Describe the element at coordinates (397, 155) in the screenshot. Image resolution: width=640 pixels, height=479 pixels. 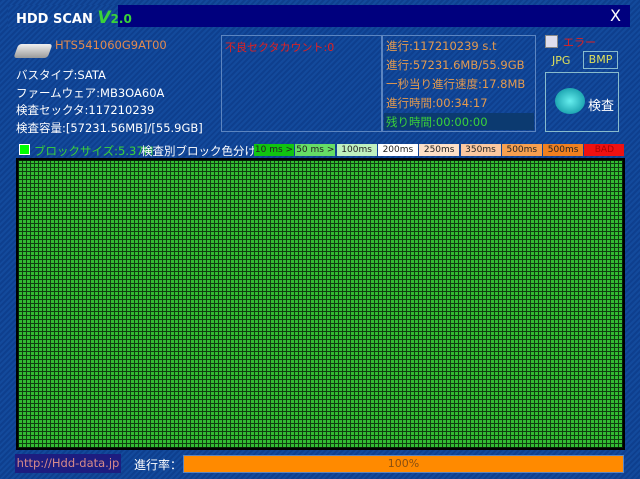
I see `legend-item: 200ms >` at that location.